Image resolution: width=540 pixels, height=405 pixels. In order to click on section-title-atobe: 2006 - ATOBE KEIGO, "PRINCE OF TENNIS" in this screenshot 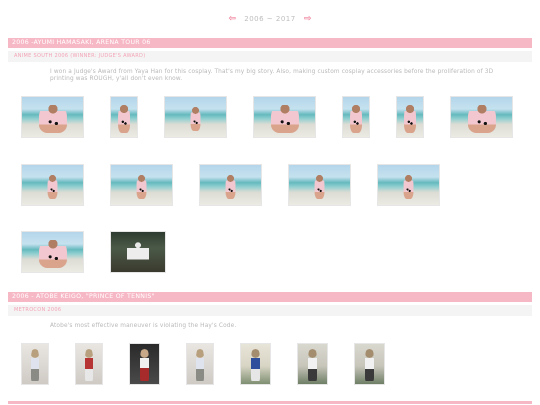, I will do `click(270, 297)`.